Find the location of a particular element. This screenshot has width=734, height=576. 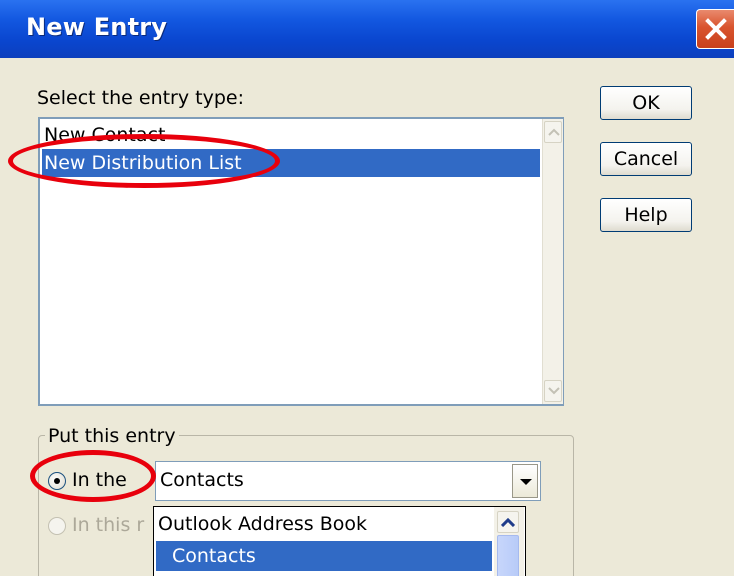

entry-list-scrollbar is located at coordinates (552, 261).